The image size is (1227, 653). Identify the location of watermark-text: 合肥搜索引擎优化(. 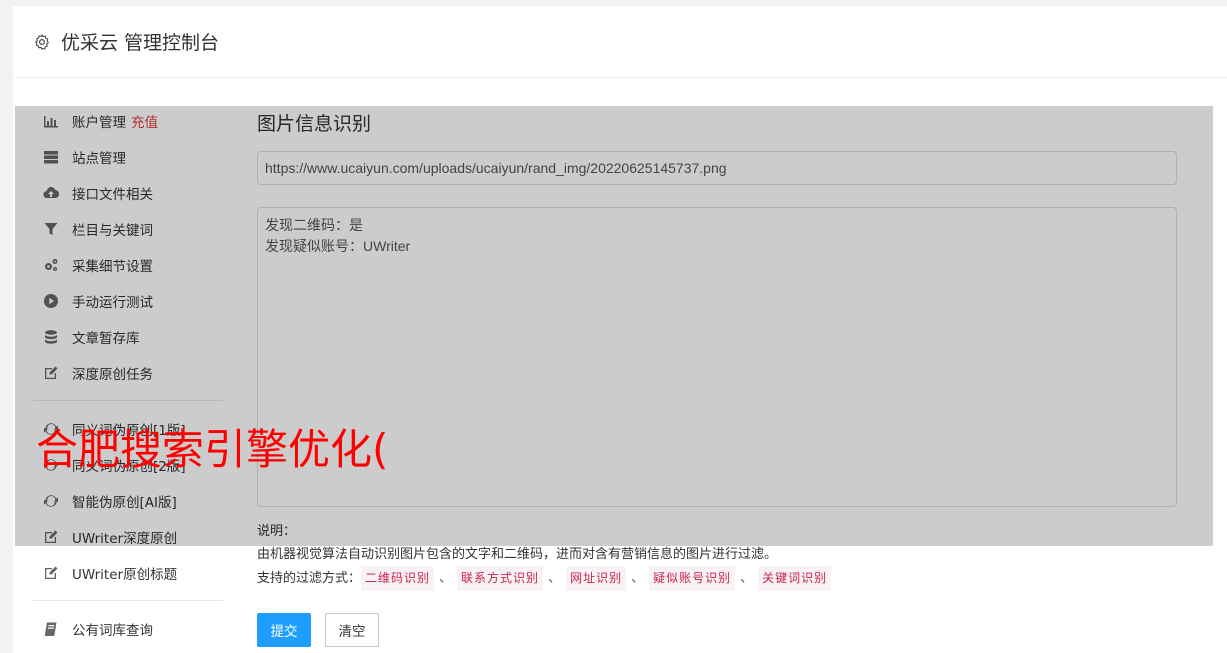
(212, 449).